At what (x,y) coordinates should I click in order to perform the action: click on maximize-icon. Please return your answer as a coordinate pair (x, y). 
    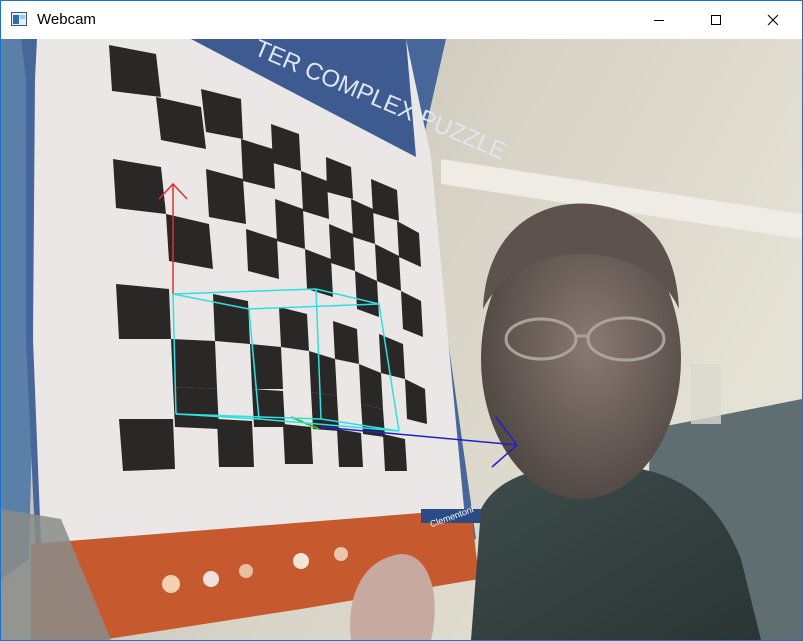
    Looking at the image, I should click on (716, 20).